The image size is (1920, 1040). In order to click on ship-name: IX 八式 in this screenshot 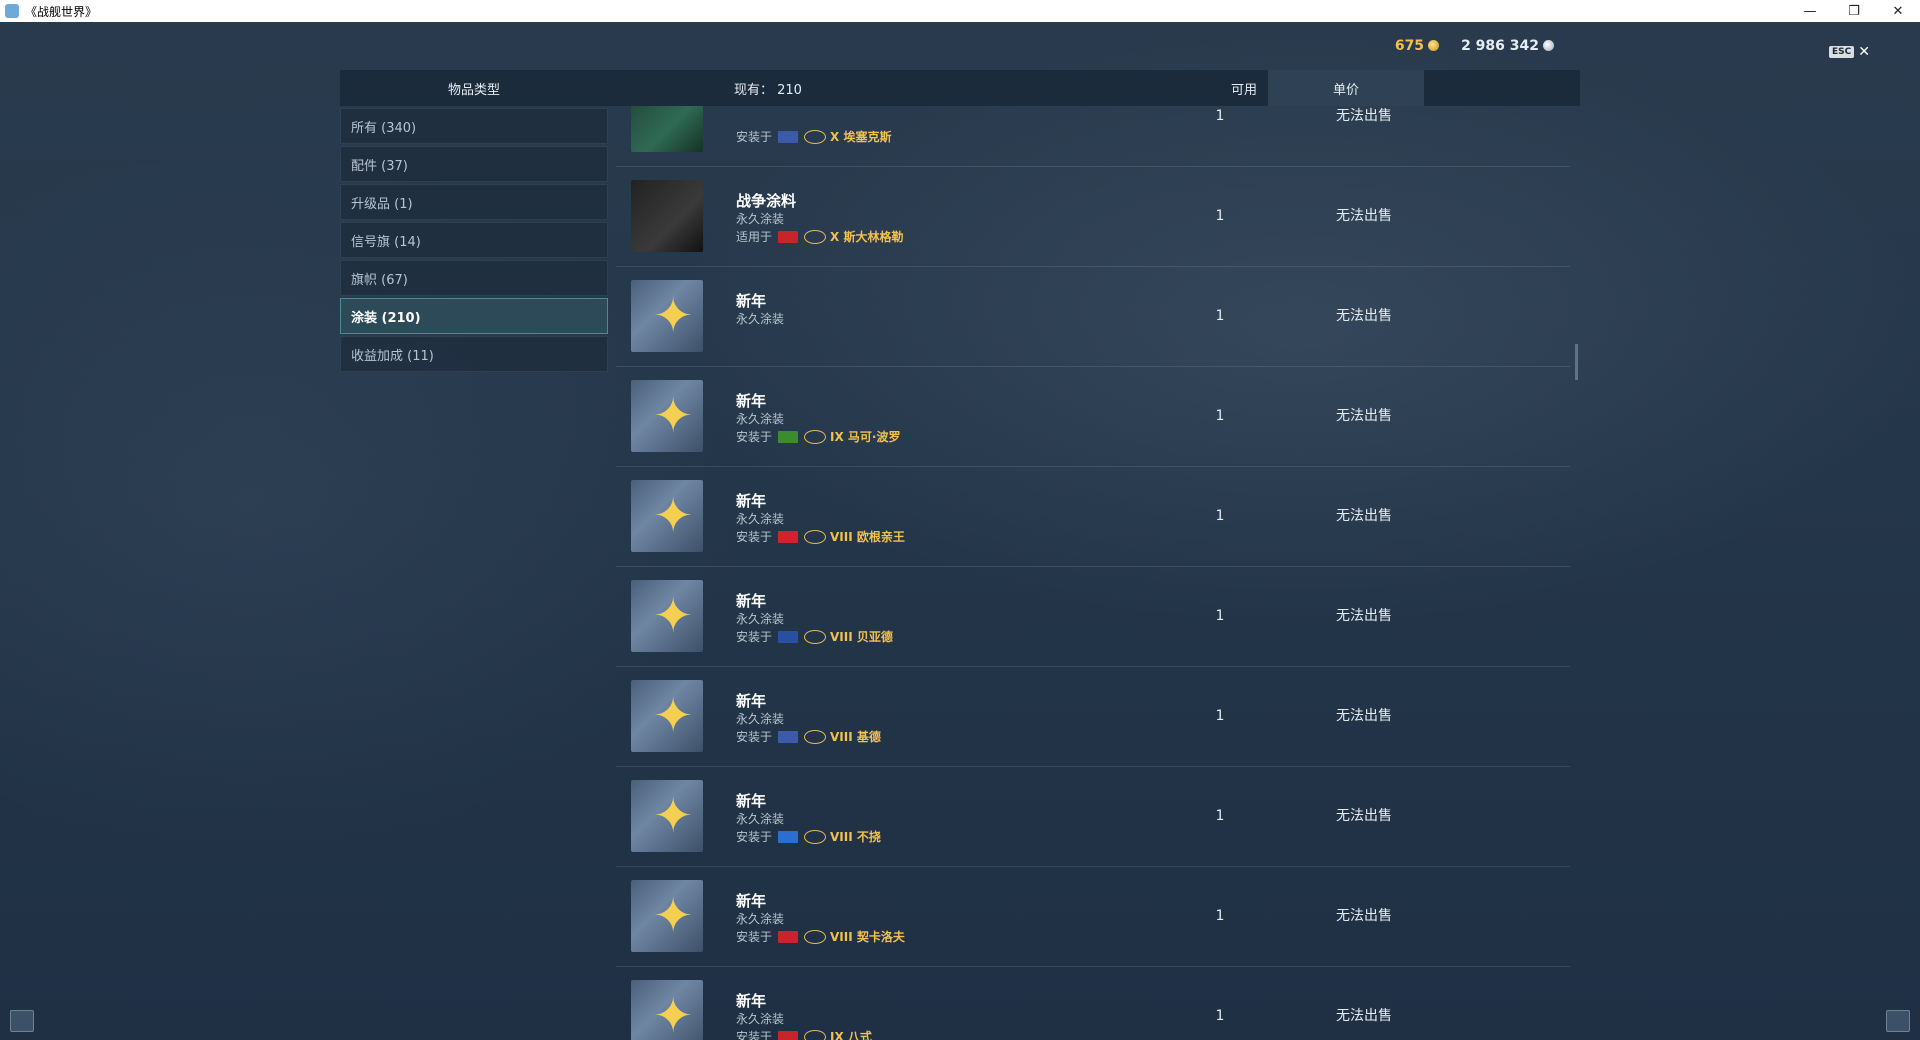, I will do `click(851, 1035)`.